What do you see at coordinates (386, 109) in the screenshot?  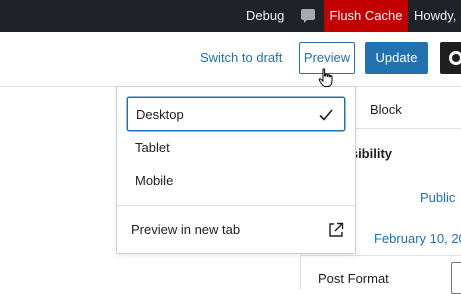 I see `tab-block: Block` at bounding box center [386, 109].